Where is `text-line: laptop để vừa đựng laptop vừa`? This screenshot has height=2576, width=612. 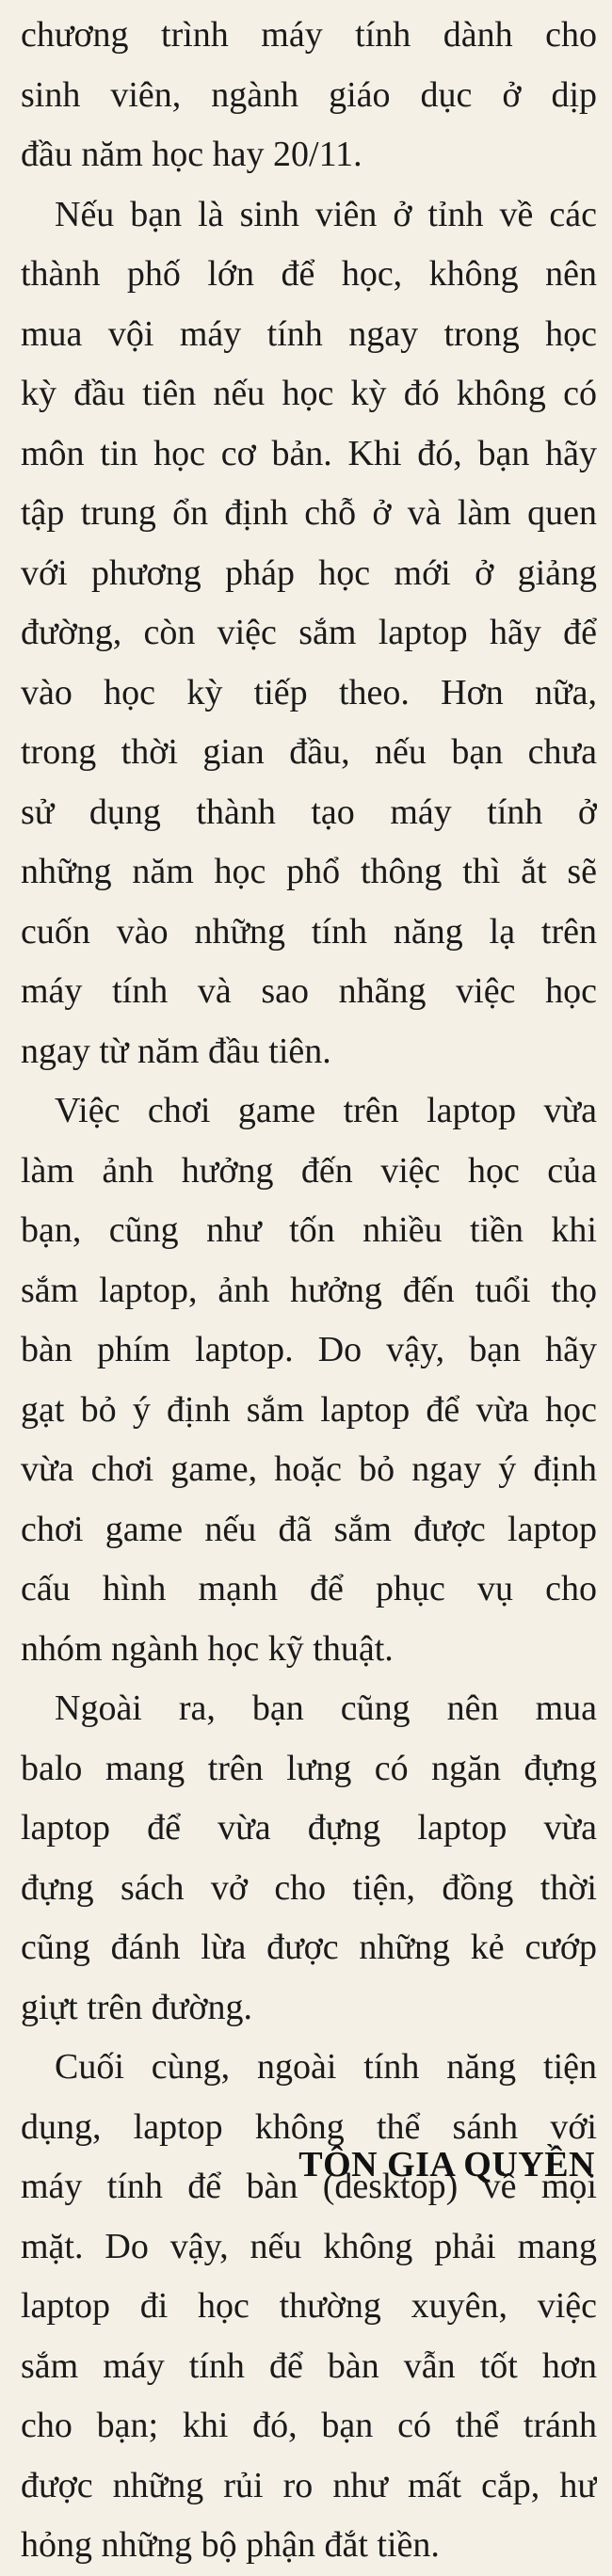
text-line: laptop để vừa đựng laptop vừa is located at coordinates (309, 1828).